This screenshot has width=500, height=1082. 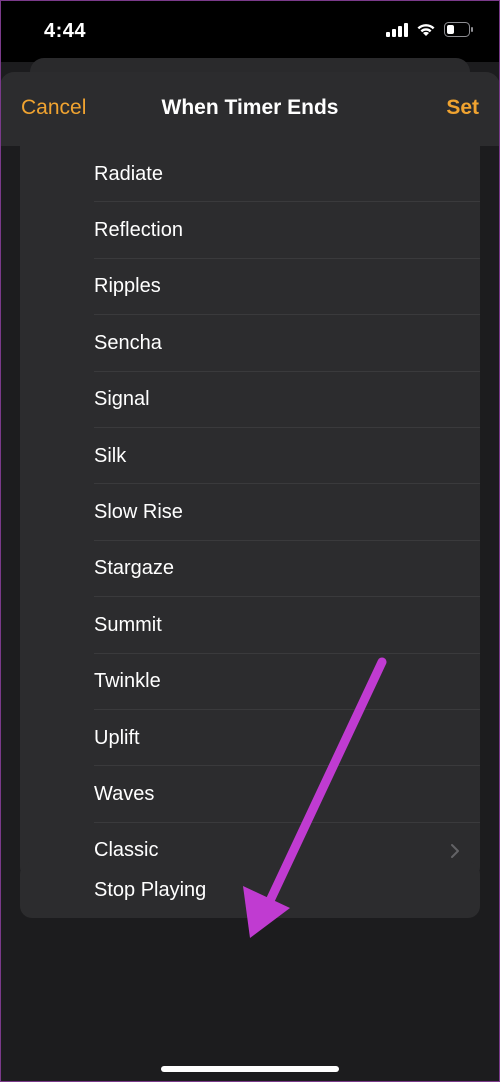 I want to click on sound-label: Twinkle, so click(x=127, y=681).